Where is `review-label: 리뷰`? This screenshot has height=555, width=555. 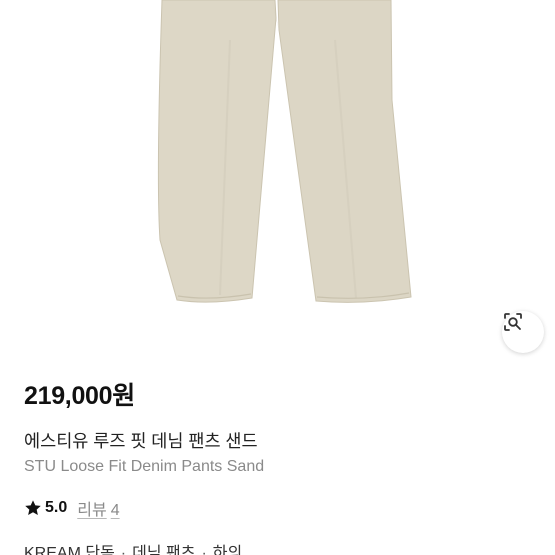
review-label: 리뷰 is located at coordinates (92, 510).